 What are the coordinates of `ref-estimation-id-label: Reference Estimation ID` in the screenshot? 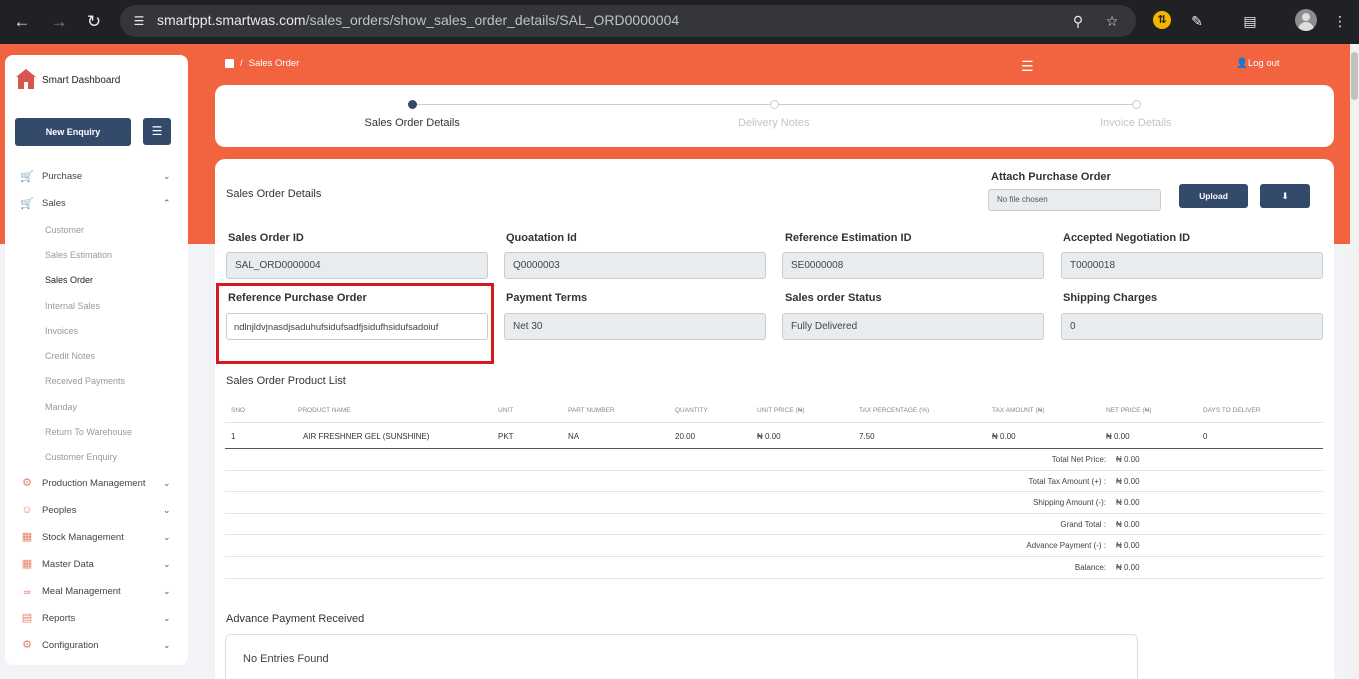 It's located at (848, 238).